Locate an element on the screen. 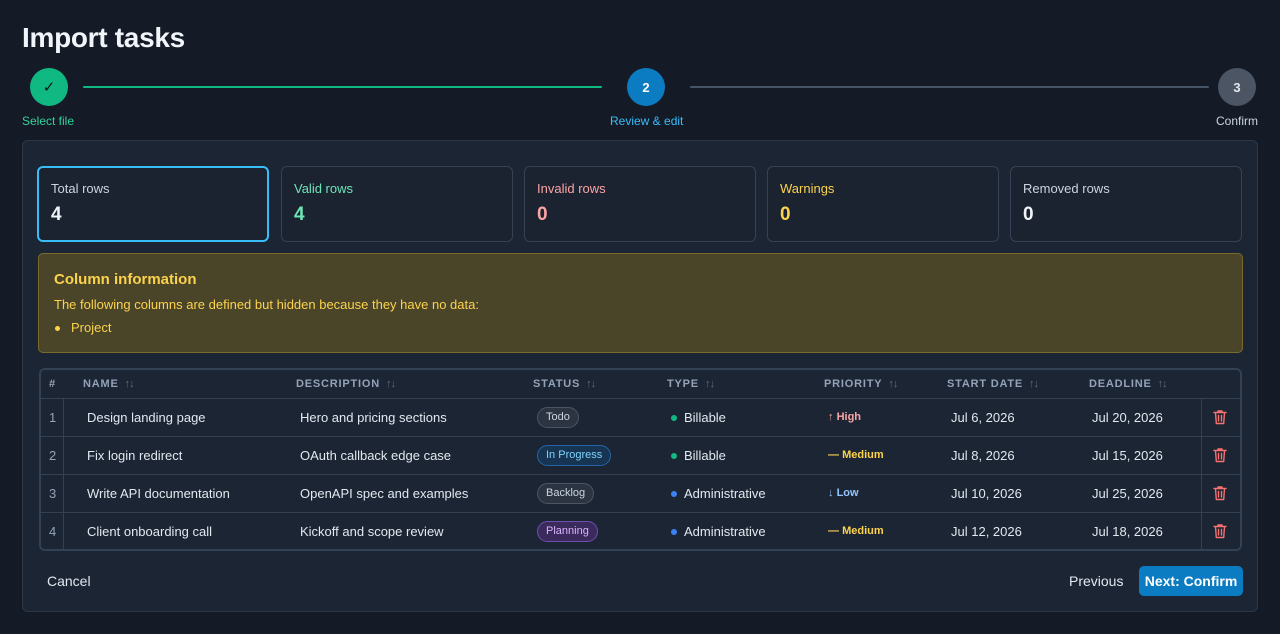 The width and height of the screenshot is (1280, 634). row-index: 1 is located at coordinates (53, 417).